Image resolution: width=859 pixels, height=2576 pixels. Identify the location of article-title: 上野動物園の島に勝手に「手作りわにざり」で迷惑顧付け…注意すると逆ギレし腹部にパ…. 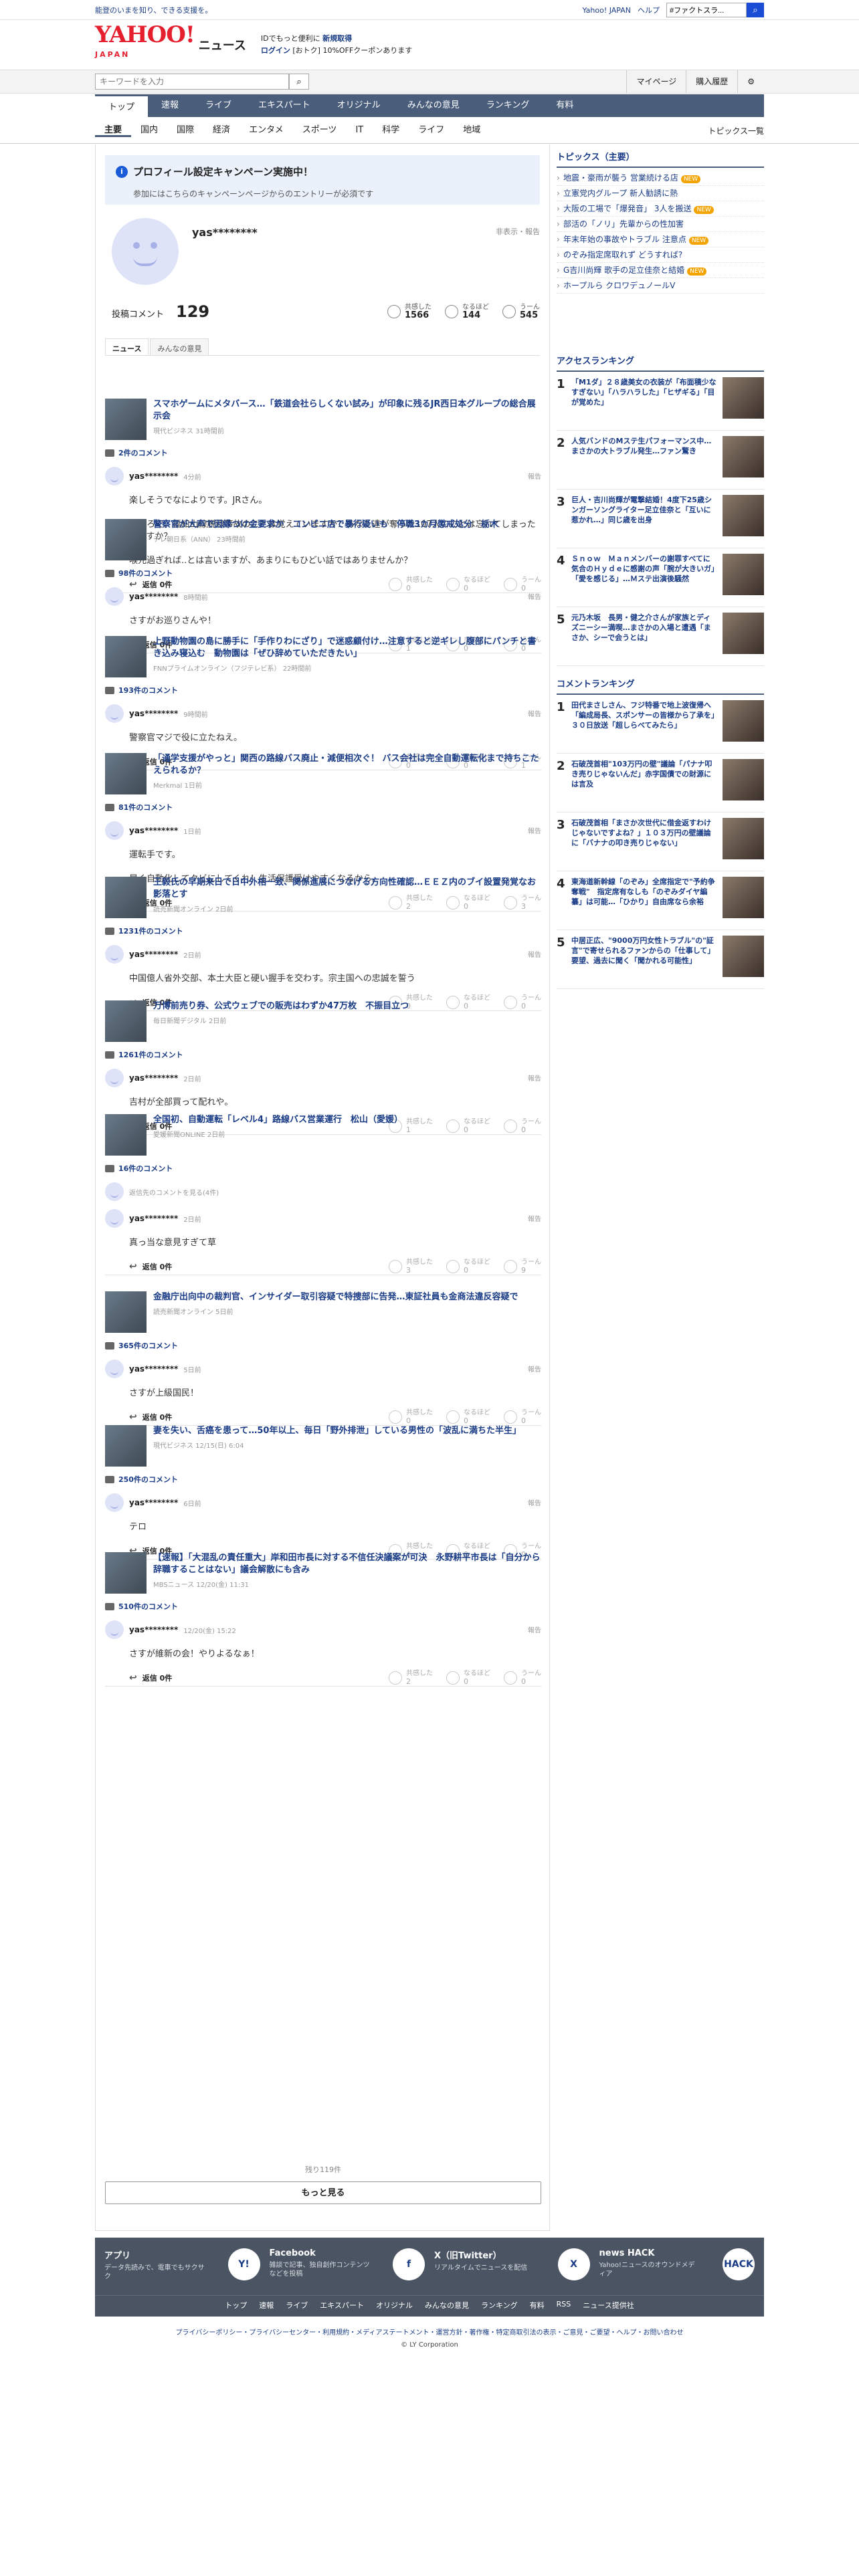
(347, 648).